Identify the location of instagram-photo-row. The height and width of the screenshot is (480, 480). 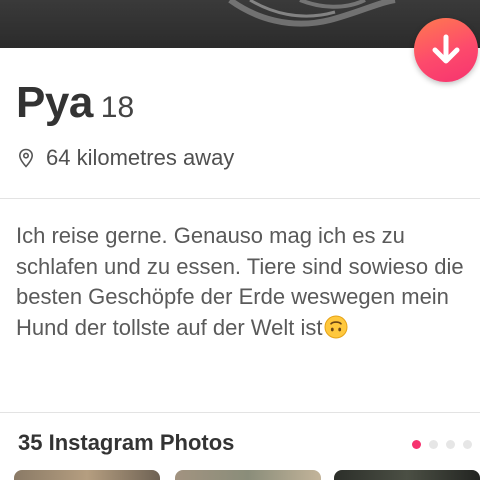
(240, 475).